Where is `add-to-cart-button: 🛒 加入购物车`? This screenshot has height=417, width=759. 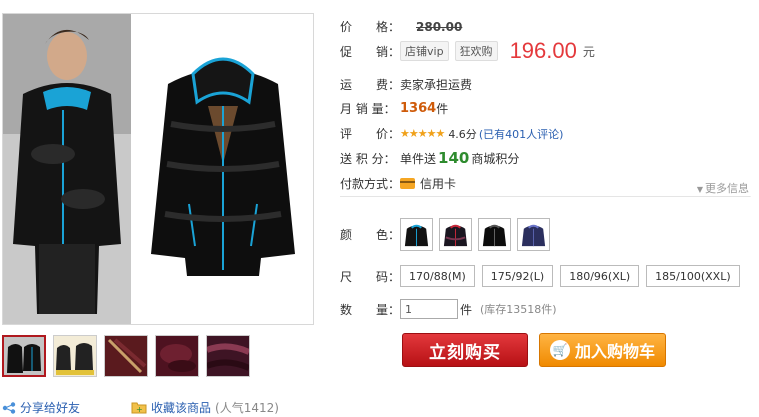 add-to-cart-button: 🛒 加入购物车 is located at coordinates (602, 350).